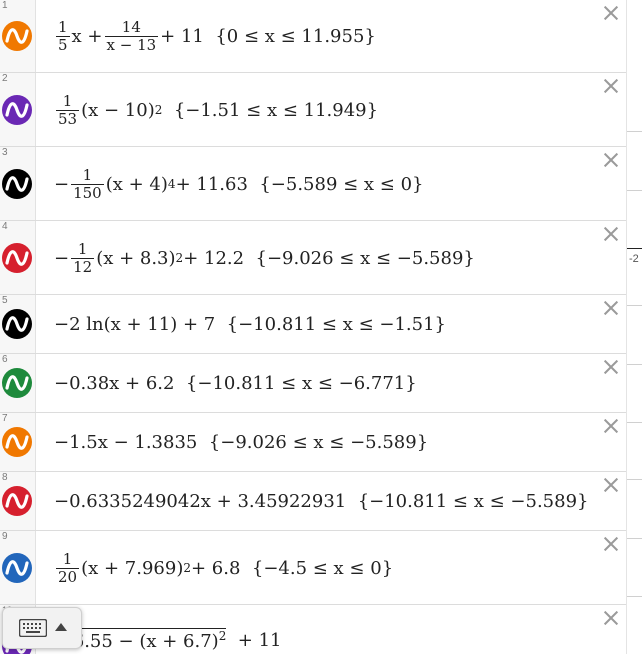 Image resolution: width=642 pixels, height=654 pixels. What do you see at coordinates (33, 628) in the screenshot?
I see `keyboard-icon` at bounding box center [33, 628].